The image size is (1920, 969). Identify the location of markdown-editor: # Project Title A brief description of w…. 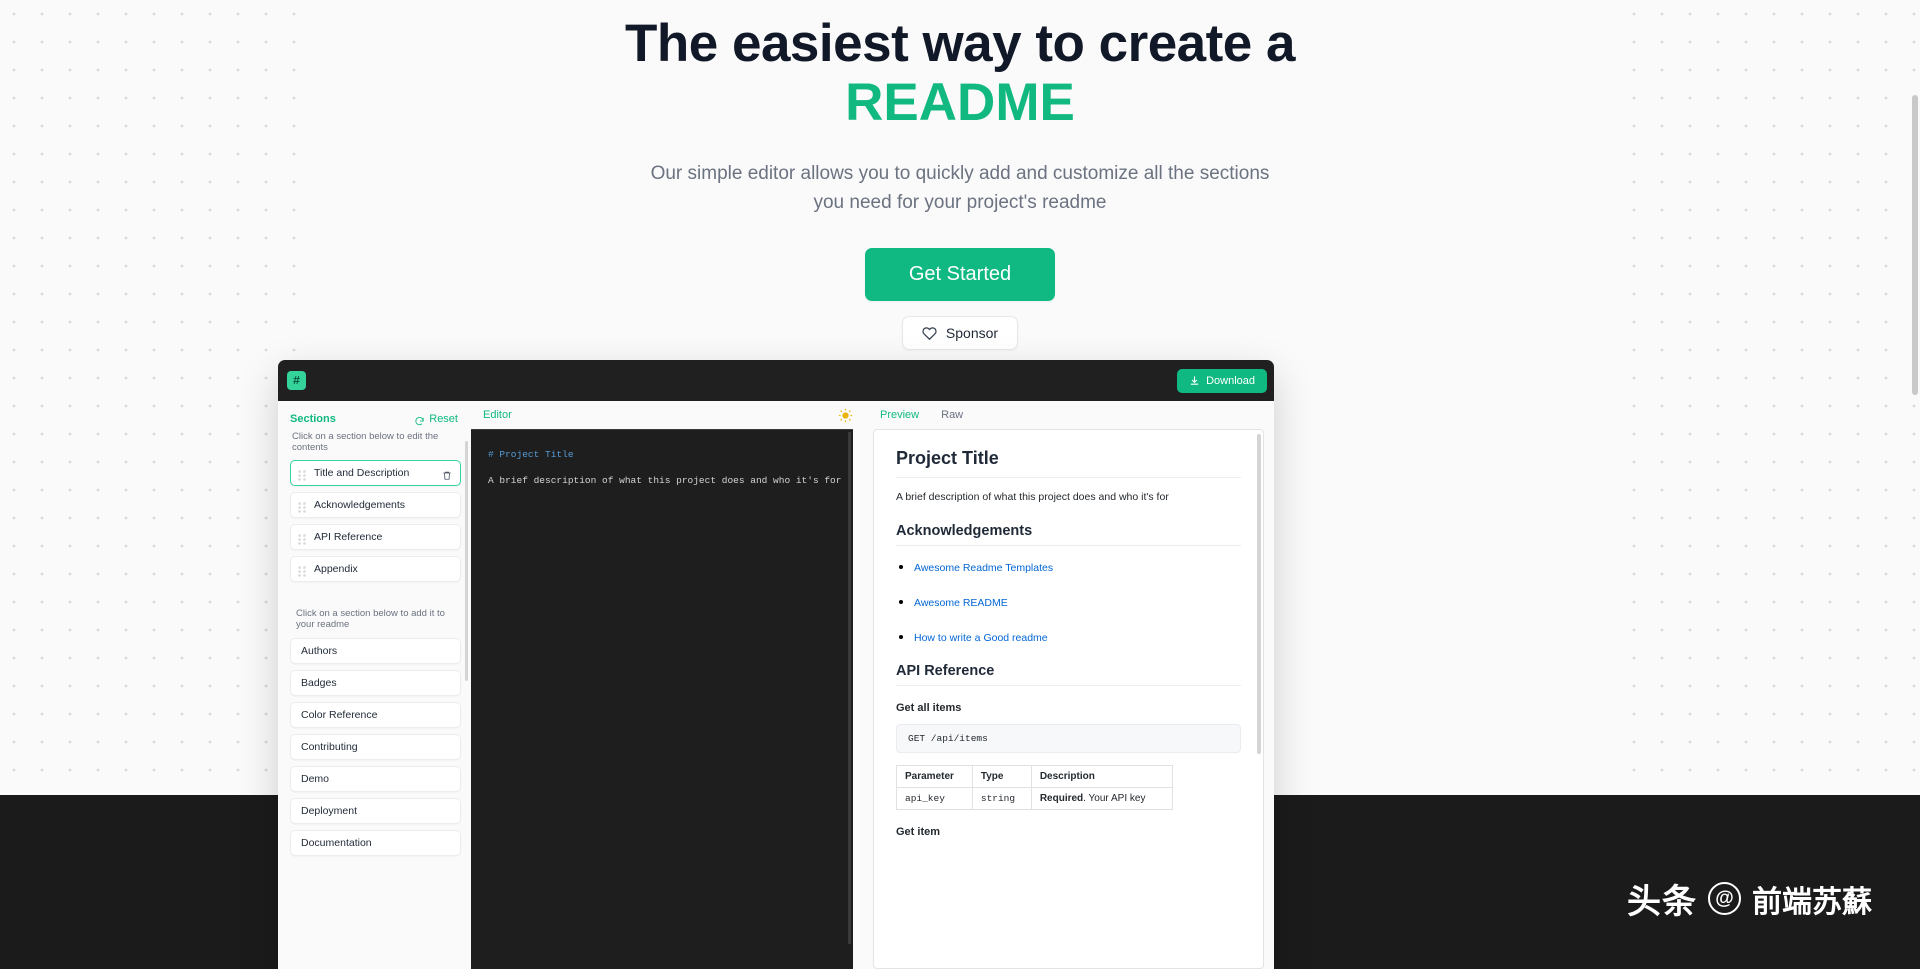
(662, 699).